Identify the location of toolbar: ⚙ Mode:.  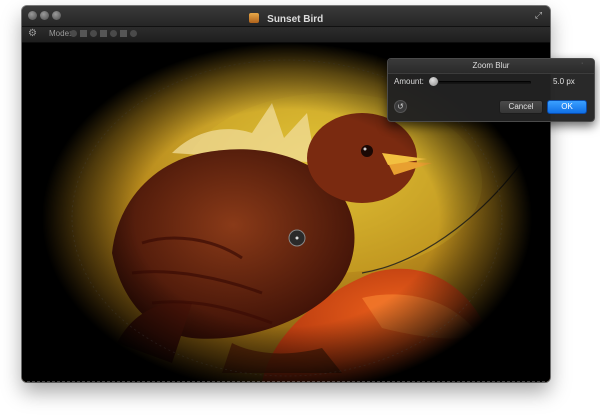
(286, 35).